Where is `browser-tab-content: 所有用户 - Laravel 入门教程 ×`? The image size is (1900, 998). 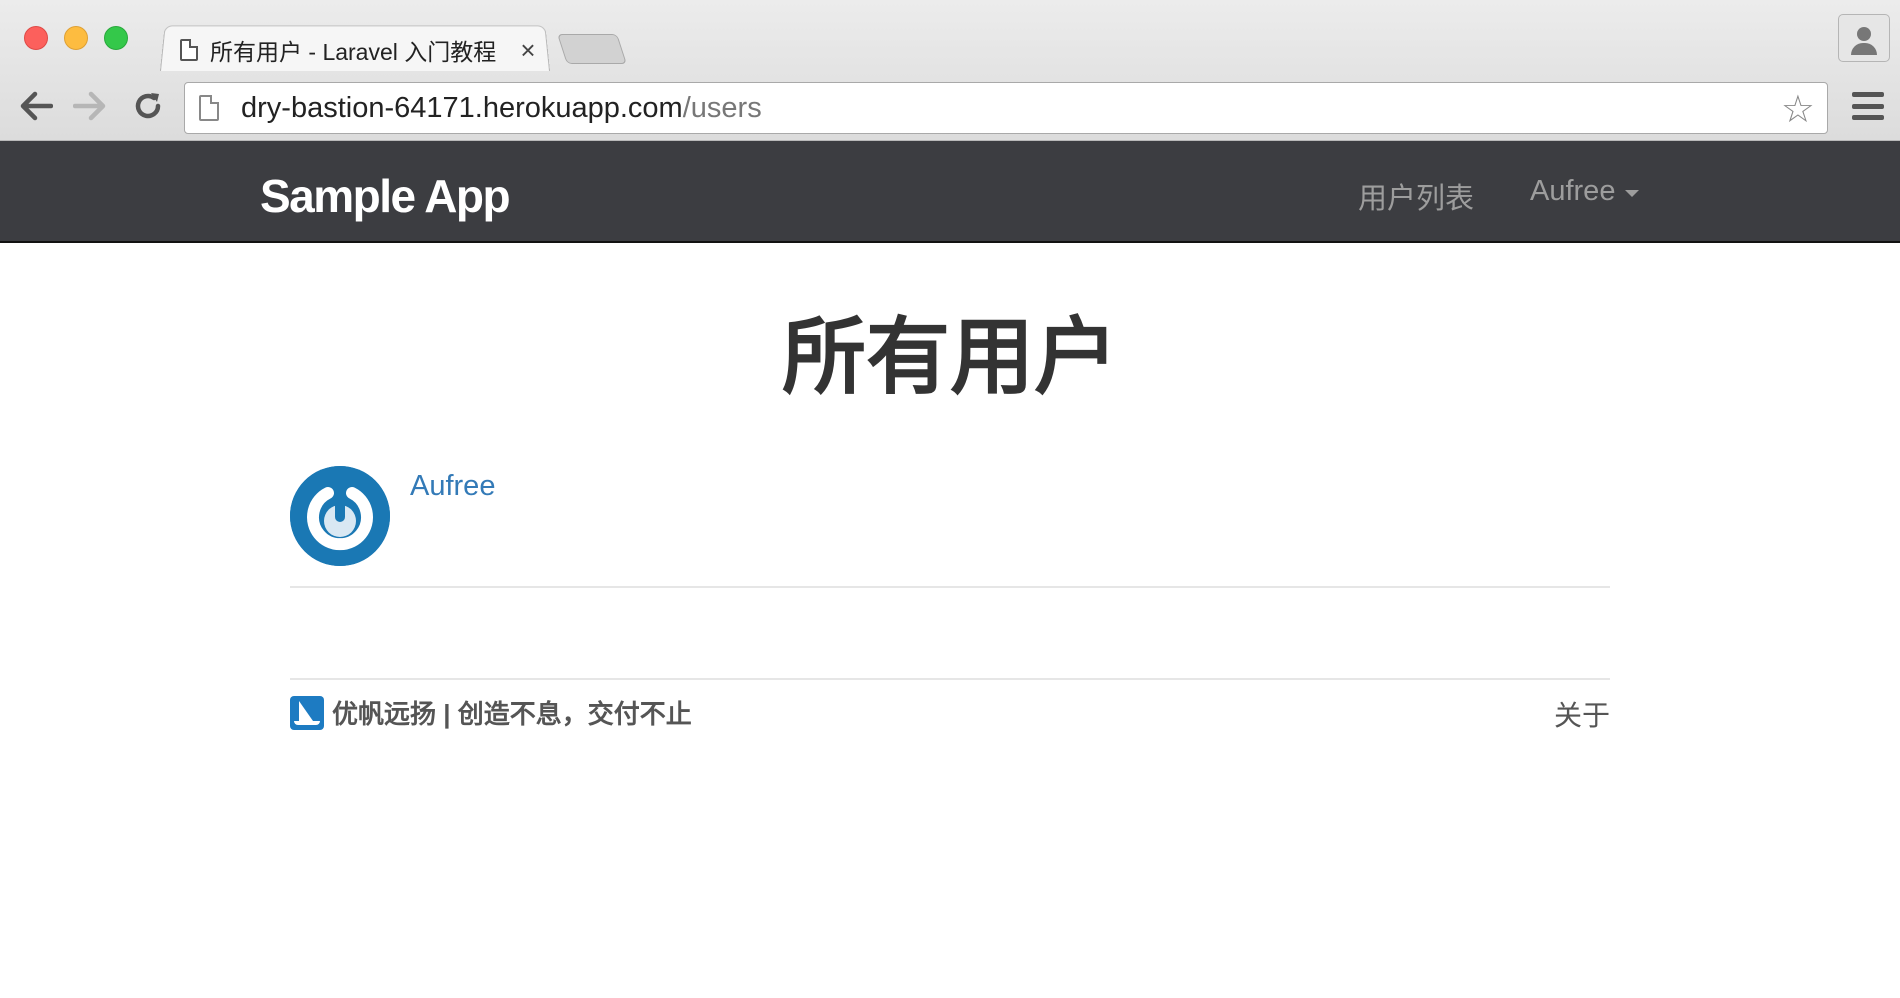
browser-tab-content: 所有用户 - Laravel 入门教程 × is located at coordinates (360, 50).